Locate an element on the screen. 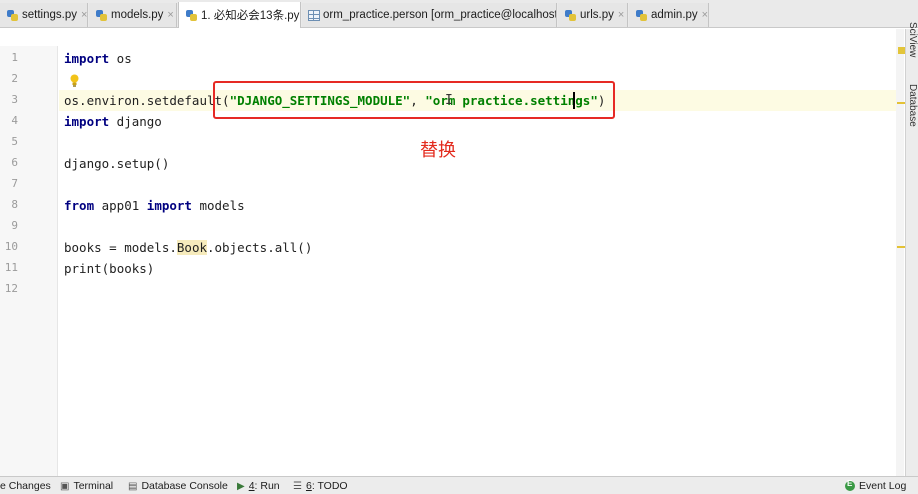 This screenshot has width=918, height=494. code-line-4: import django is located at coordinates (113, 121).